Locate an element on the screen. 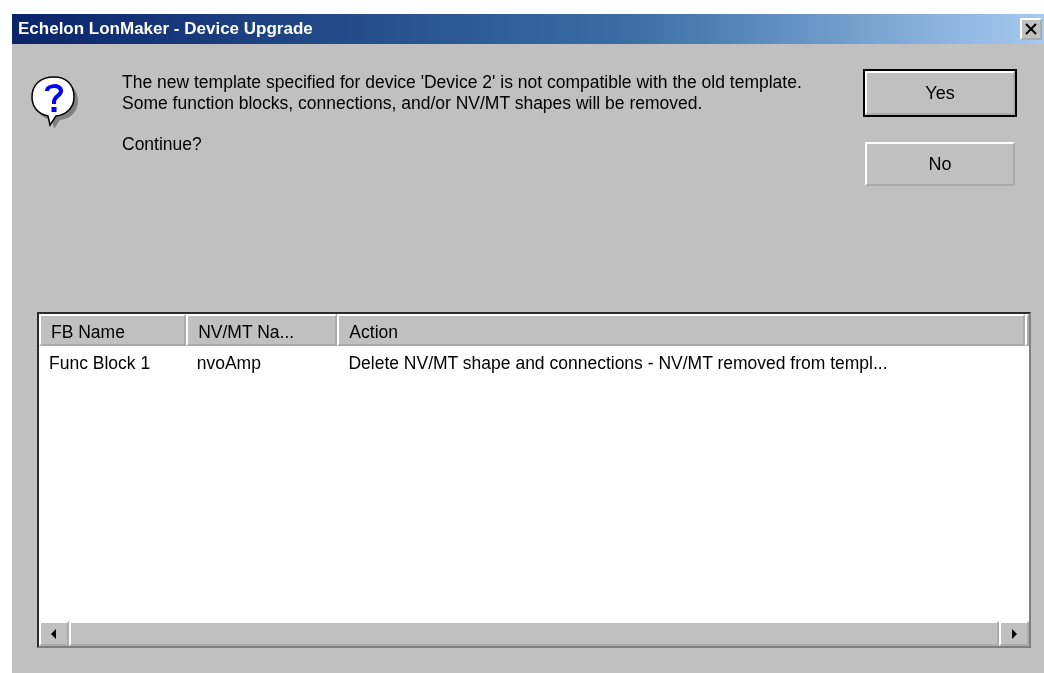 Image resolution: width=1044 pixels, height=673 pixels. right-arrow-icon is located at coordinates (1014, 633).